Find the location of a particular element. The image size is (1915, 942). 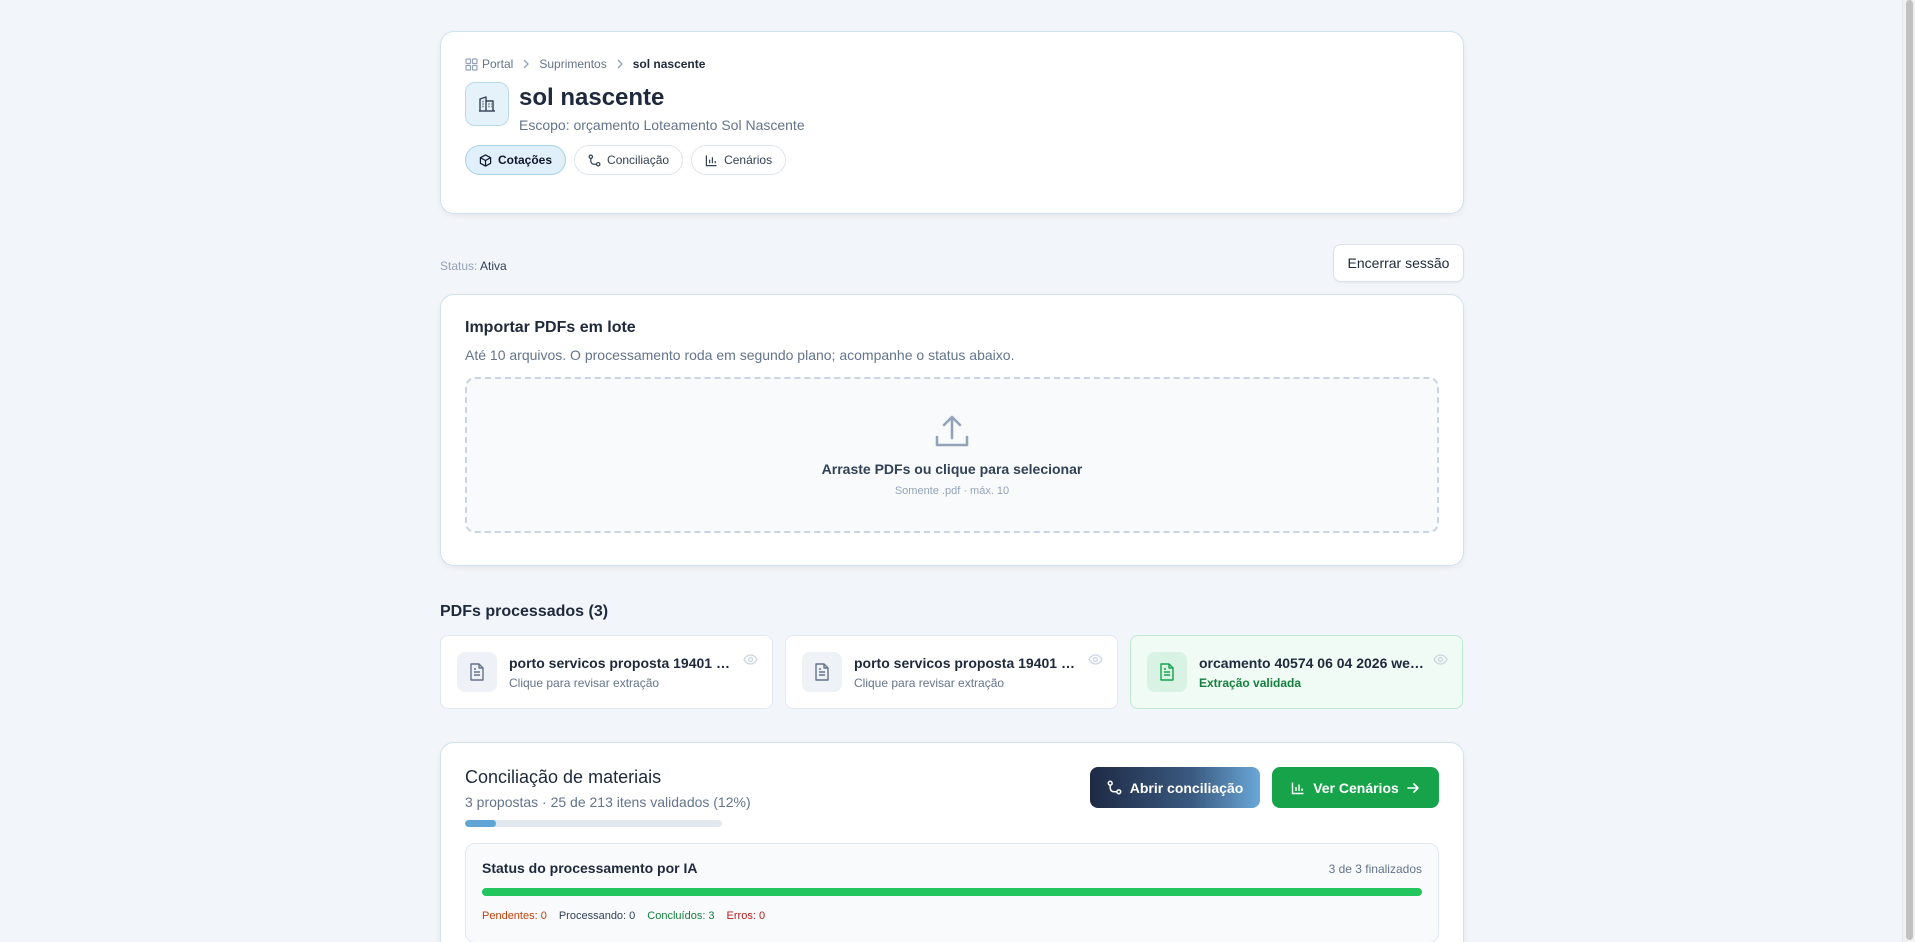

dropzone-title: Arraste PDFs ou clique para selecionar is located at coordinates (952, 469).